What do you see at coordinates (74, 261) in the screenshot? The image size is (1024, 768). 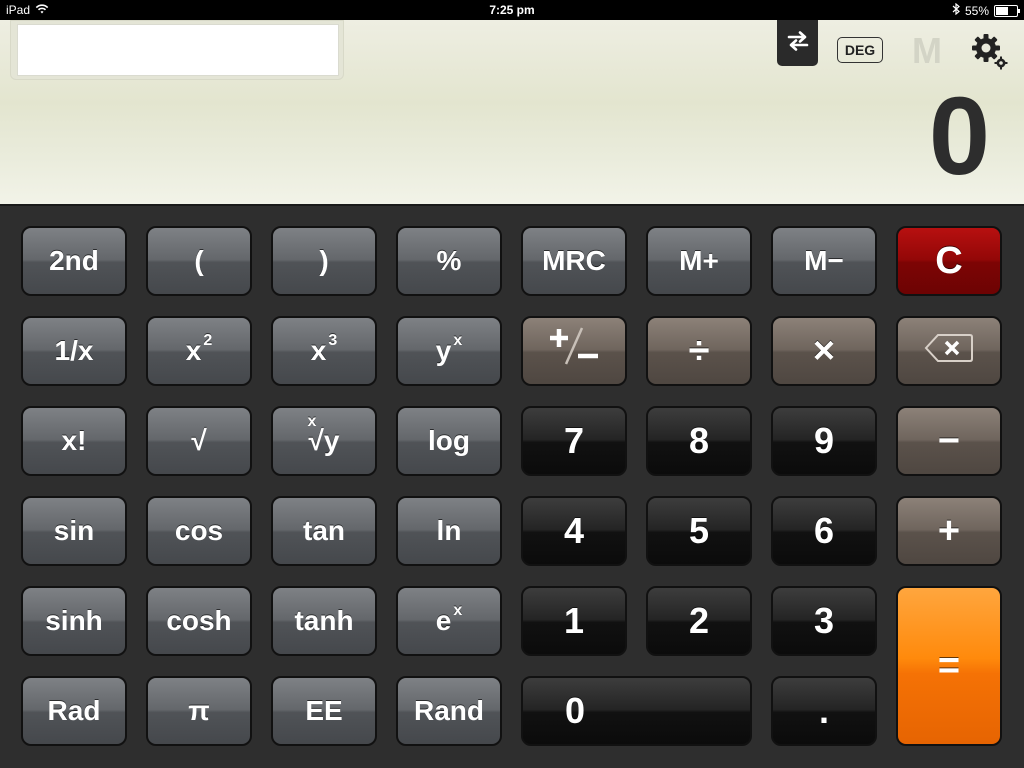 I see `second-function-button: 2nd` at bounding box center [74, 261].